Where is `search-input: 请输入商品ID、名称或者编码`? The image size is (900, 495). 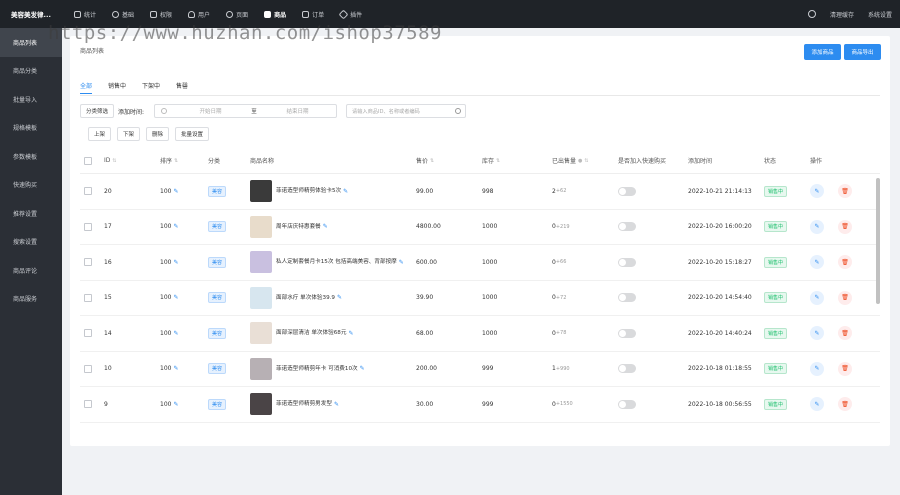 search-input: 请输入商品ID、名称或者编码 is located at coordinates (406, 111).